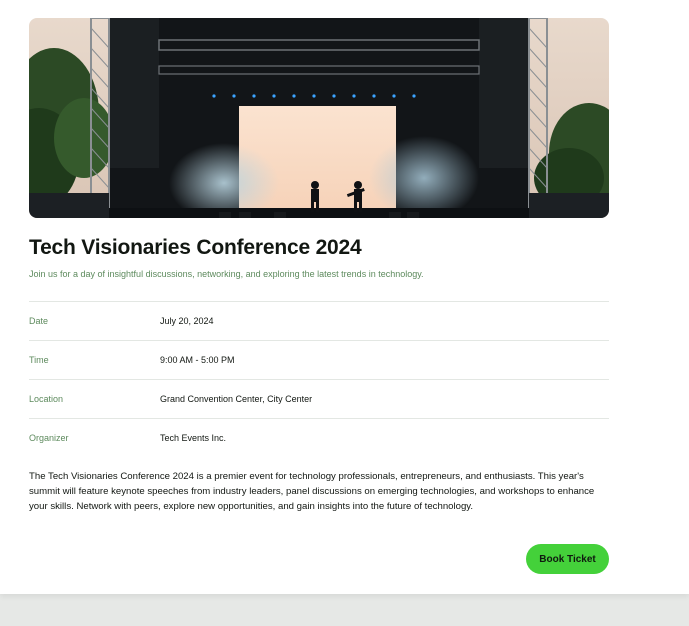 Image resolution: width=689 pixels, height=626 pixels. Describe the element at coordinates (567, 559) in the screenshot. I see `book-ticket-button: Book Ticket` at that location.